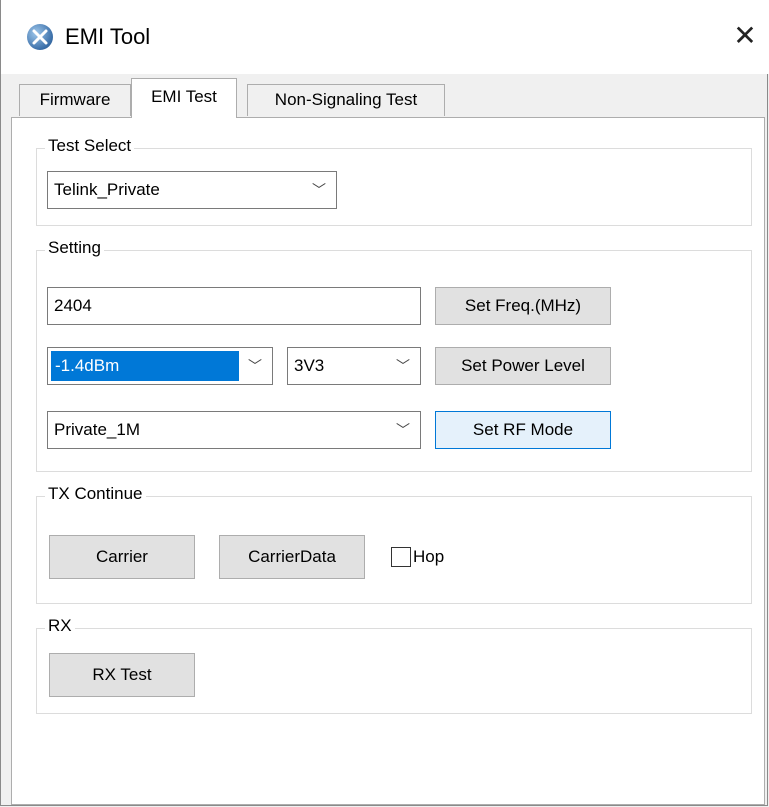  Describe the element at coordinates (523, 430) in the screenshot. I see `set-rf-mode-button: Set RF Mode` at that location.